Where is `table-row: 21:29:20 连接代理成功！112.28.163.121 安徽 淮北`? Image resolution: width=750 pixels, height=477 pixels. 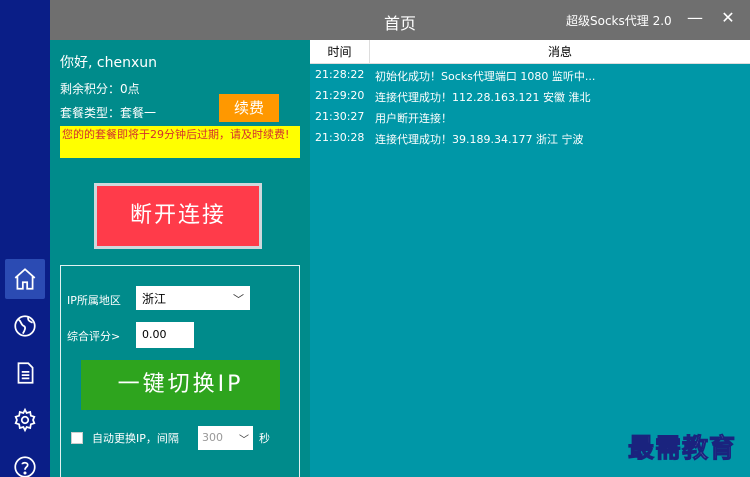
table-row: 21:29:20 连接代理成功！112.28.163.121 安徽 淮北 is located at coordinates (530, 96).